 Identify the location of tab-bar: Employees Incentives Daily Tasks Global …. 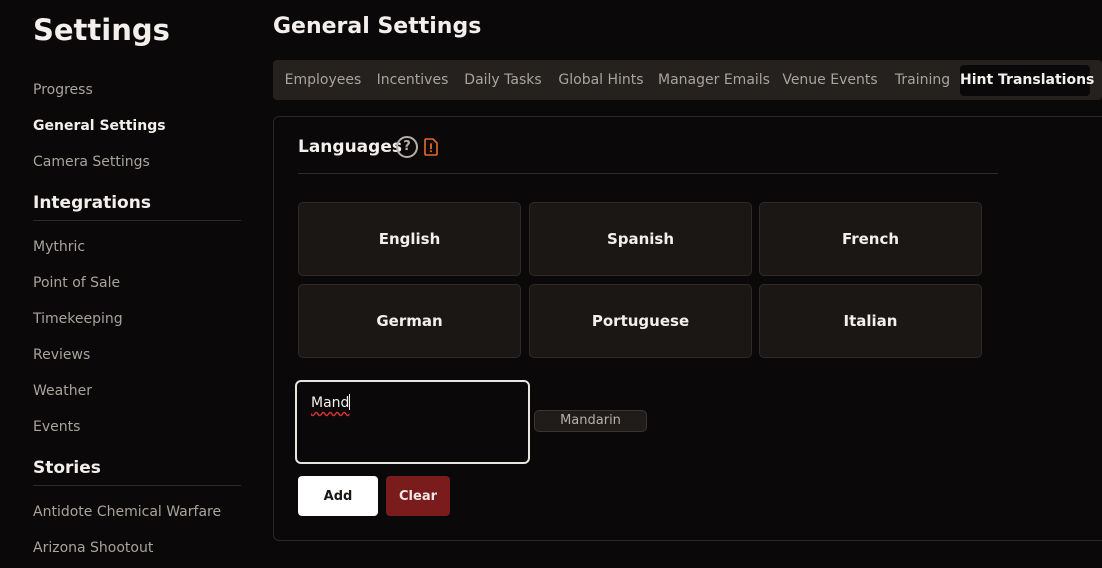
(687, 80).